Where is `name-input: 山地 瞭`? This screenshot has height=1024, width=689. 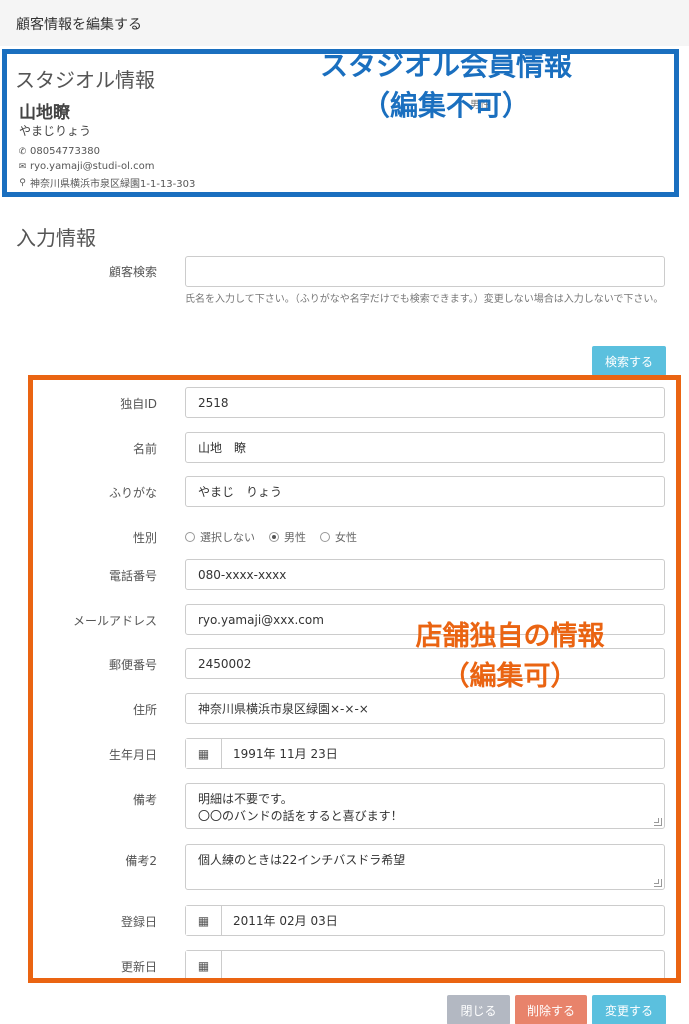 name-input: 山地 瞭 is located at coordinates (425, 447).